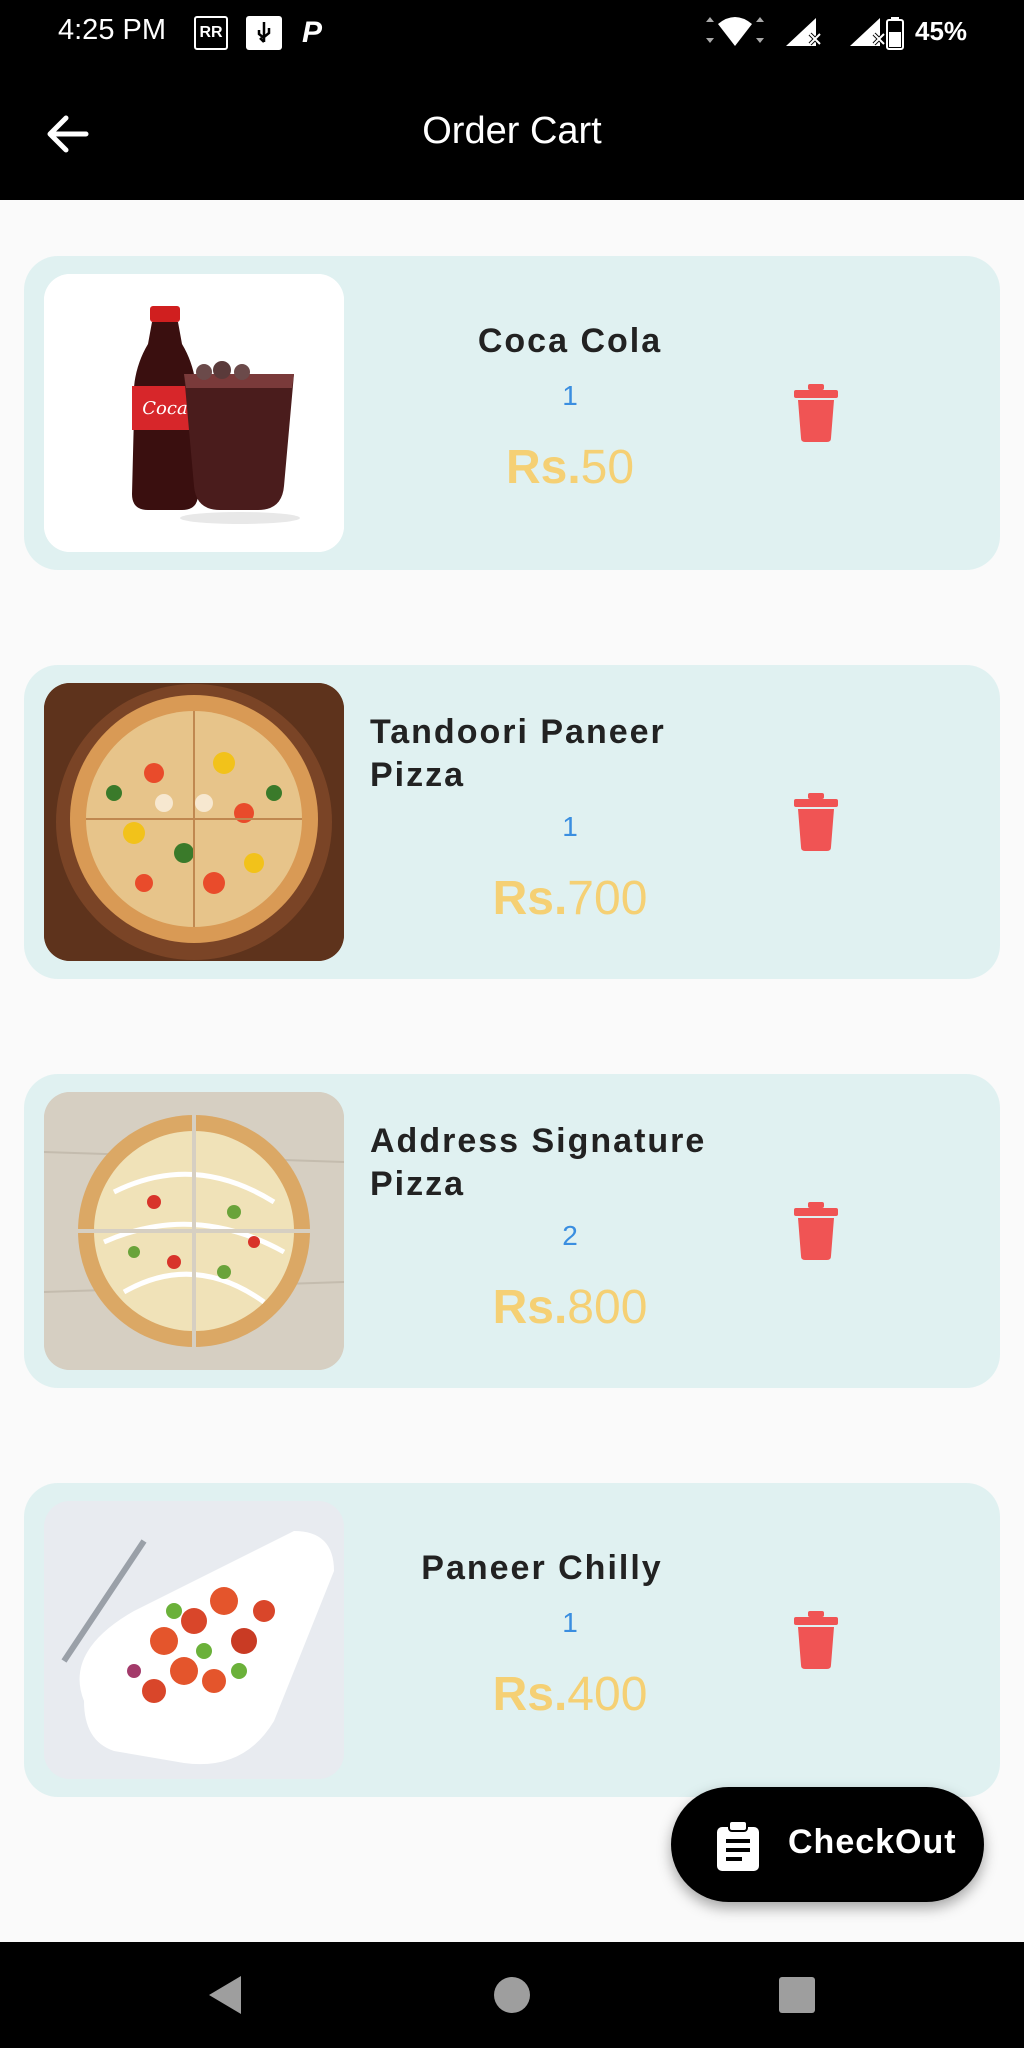 The width and height of the screenshot is (1024, 2048). What do you see at coordinates (194, 822) in the screenshot?
I see `tandoori-pizza-image` at bounding box center [194, 822].